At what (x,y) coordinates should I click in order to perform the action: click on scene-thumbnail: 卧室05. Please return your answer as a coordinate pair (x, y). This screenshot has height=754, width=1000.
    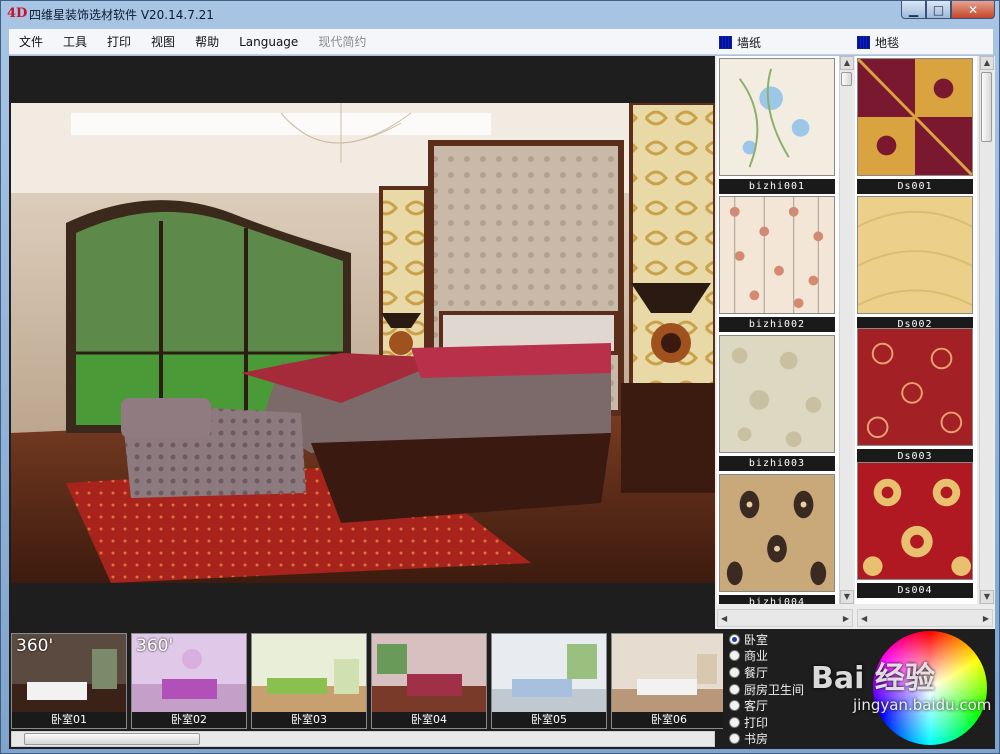
    Looking at the image, I should click on (549, 681).